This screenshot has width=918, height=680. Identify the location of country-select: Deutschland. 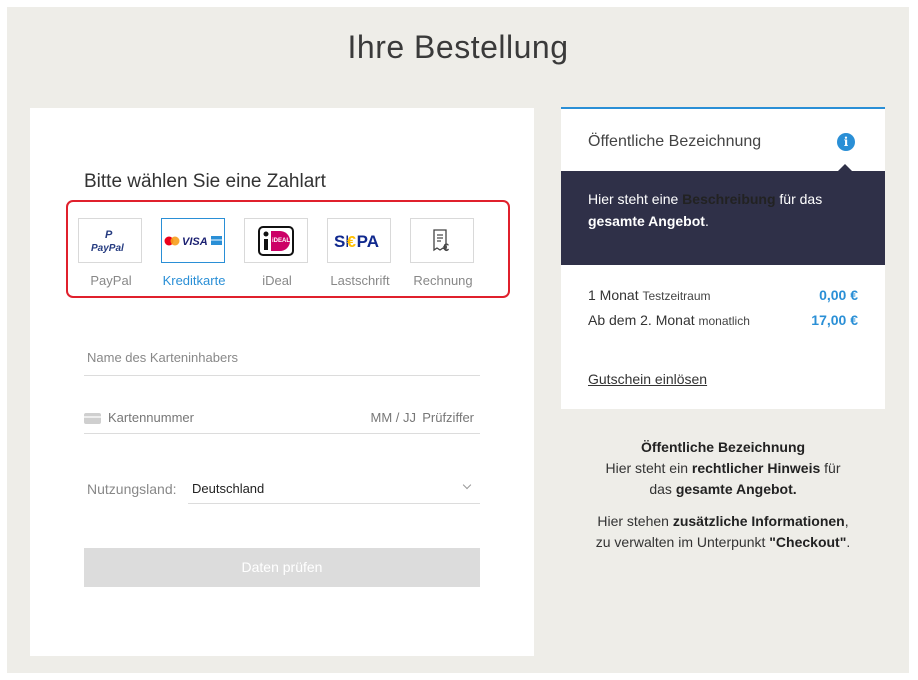
(334, 490).